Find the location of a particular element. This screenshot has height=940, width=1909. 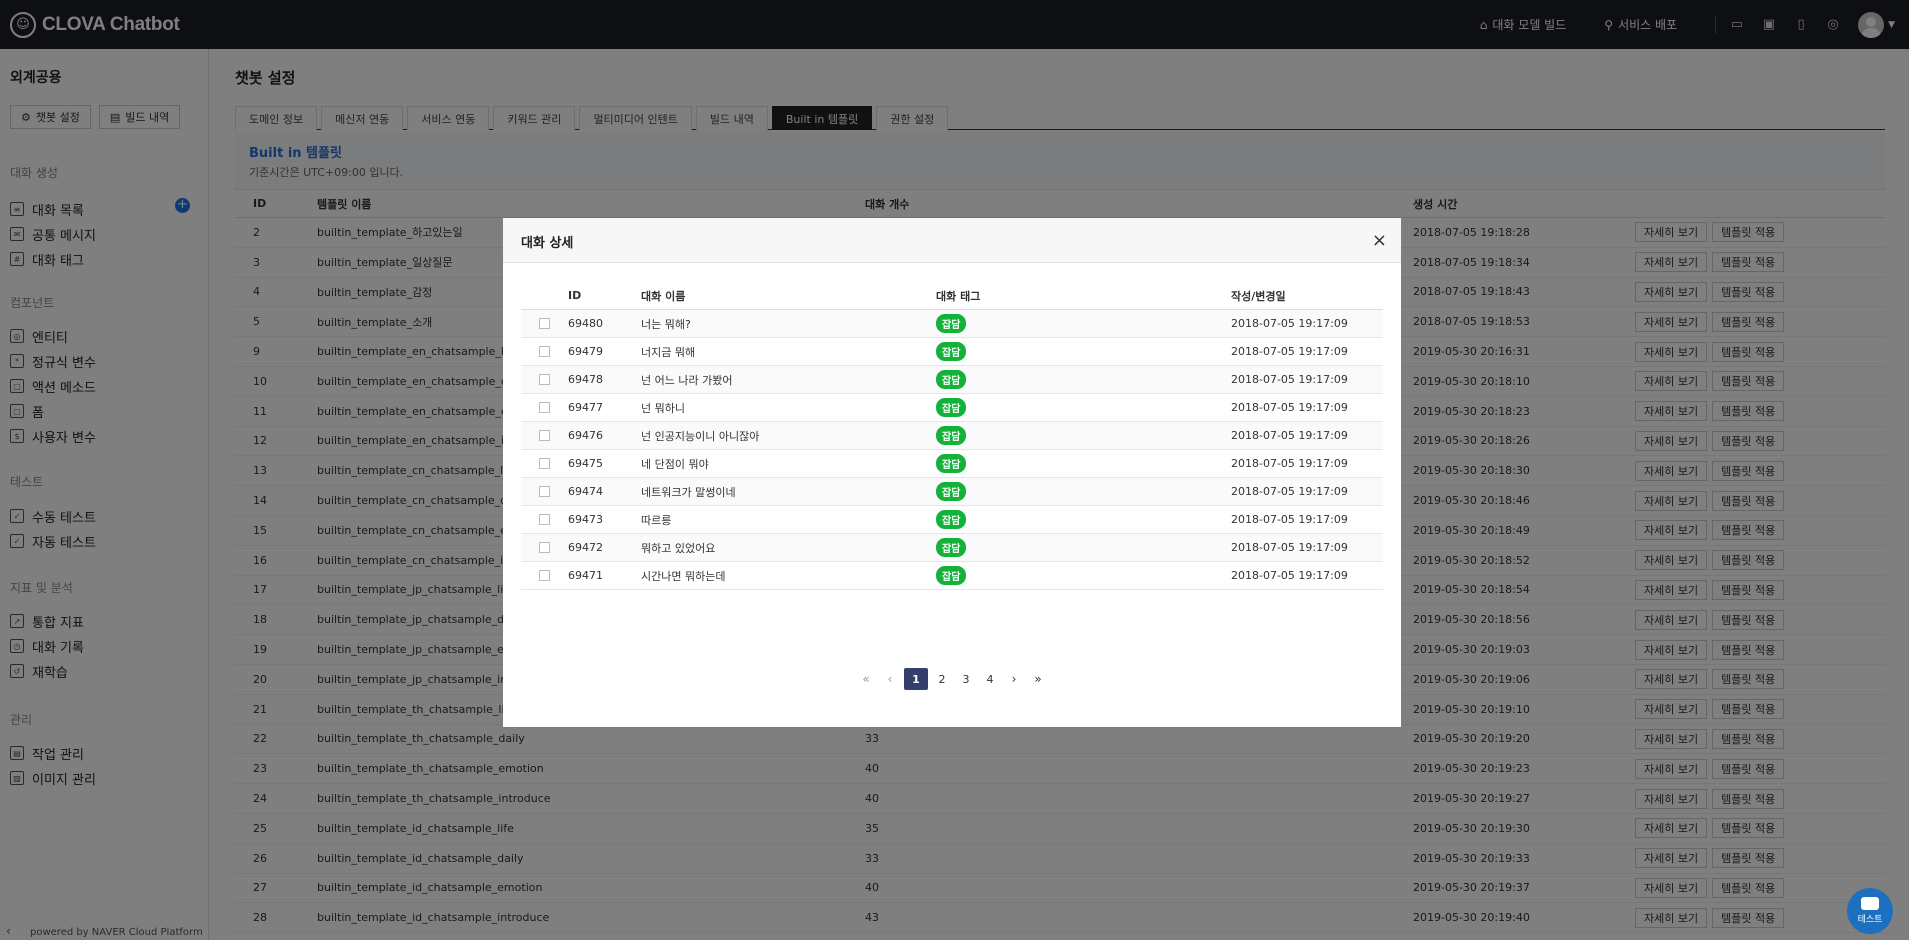

dialog-row: 69473 따르릉 잡담 2018-07-05 19:17:09 is located at coordinates (952, 520).